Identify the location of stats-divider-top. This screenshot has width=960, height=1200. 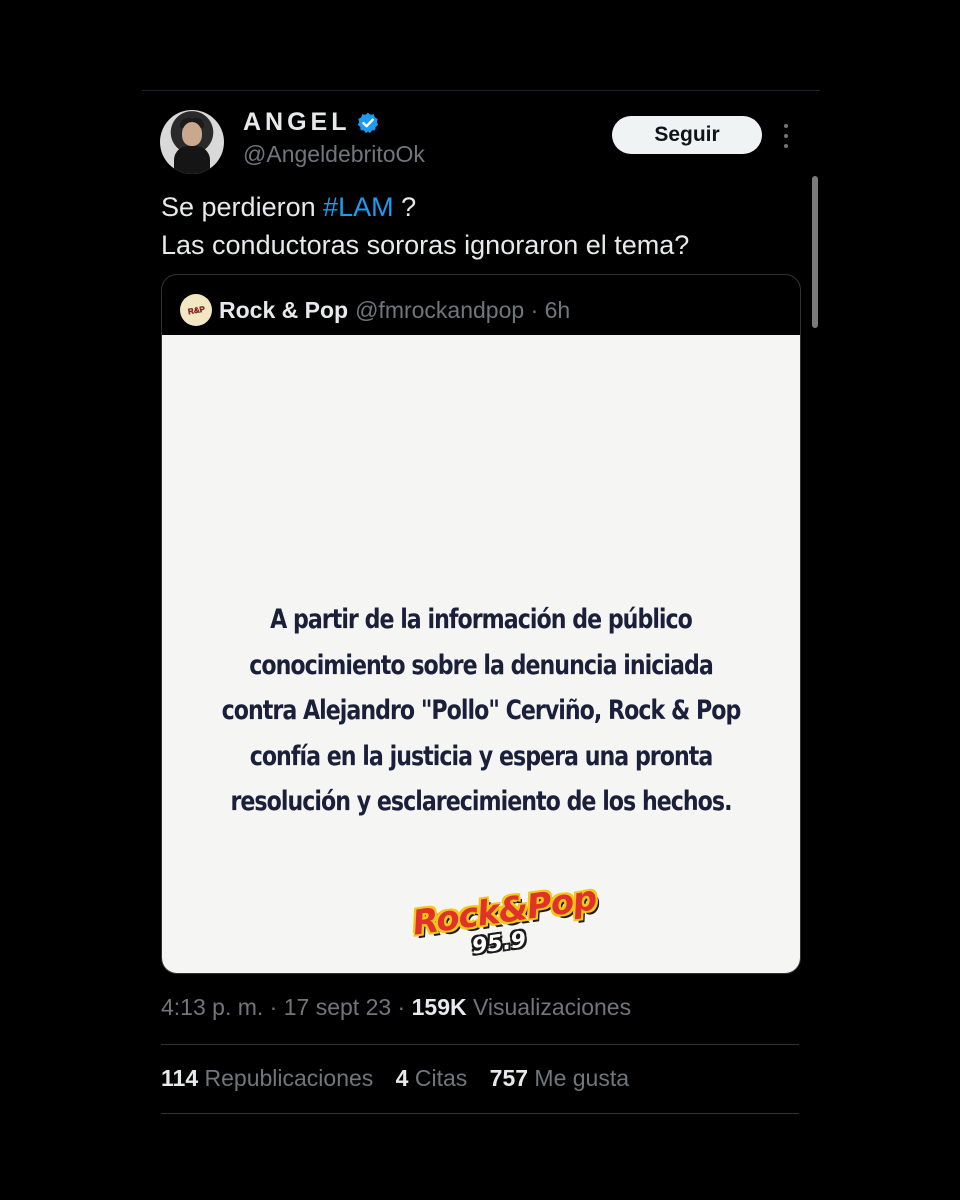
(480, 1044).